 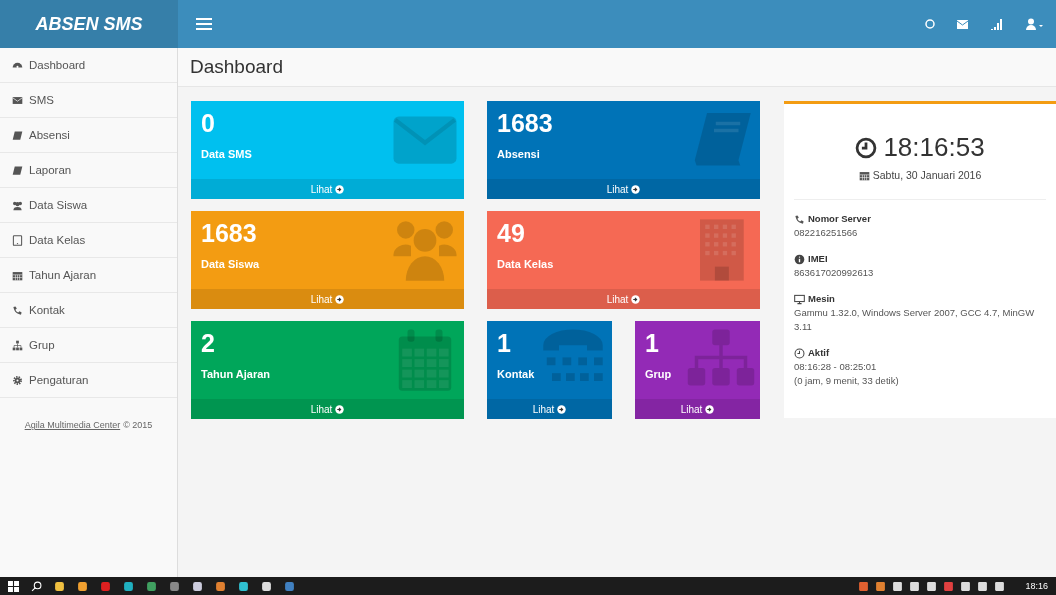 I want to click on sidebar-item: Tahun Ajaran, so click(x=88, y=275).